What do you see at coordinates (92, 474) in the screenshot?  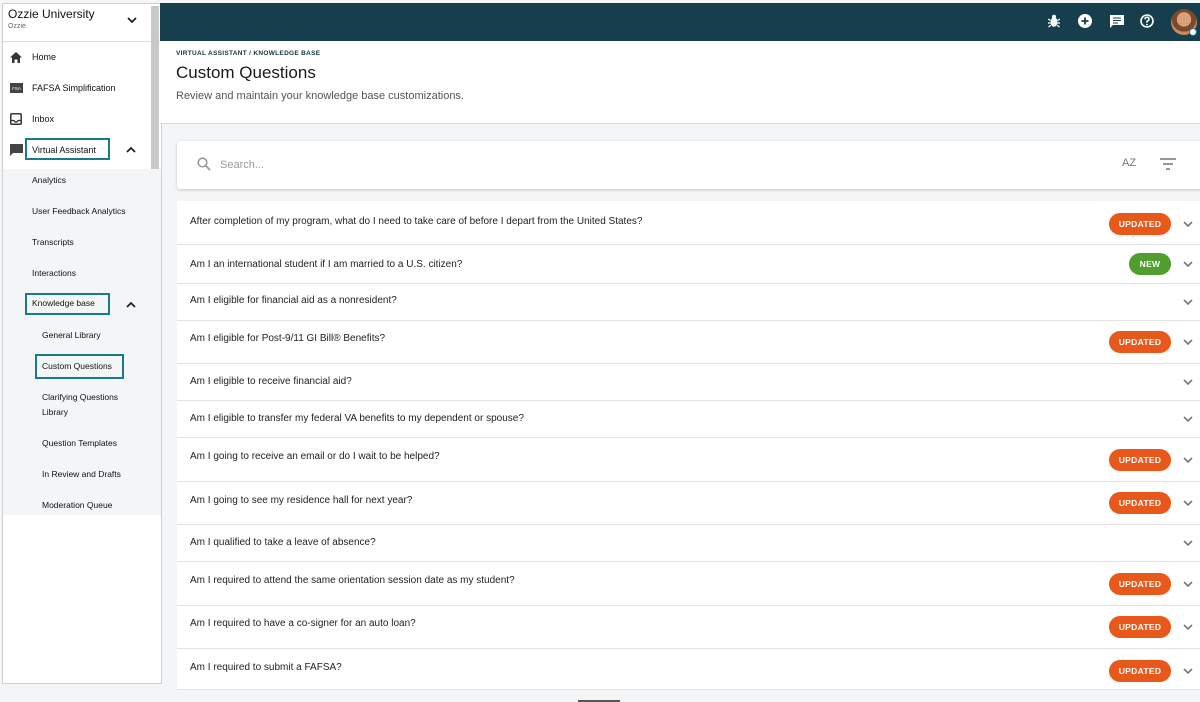 I see `sidebar-item-in-review-and-drafts: In Review and Drafts` at bounding box center [92, 474].